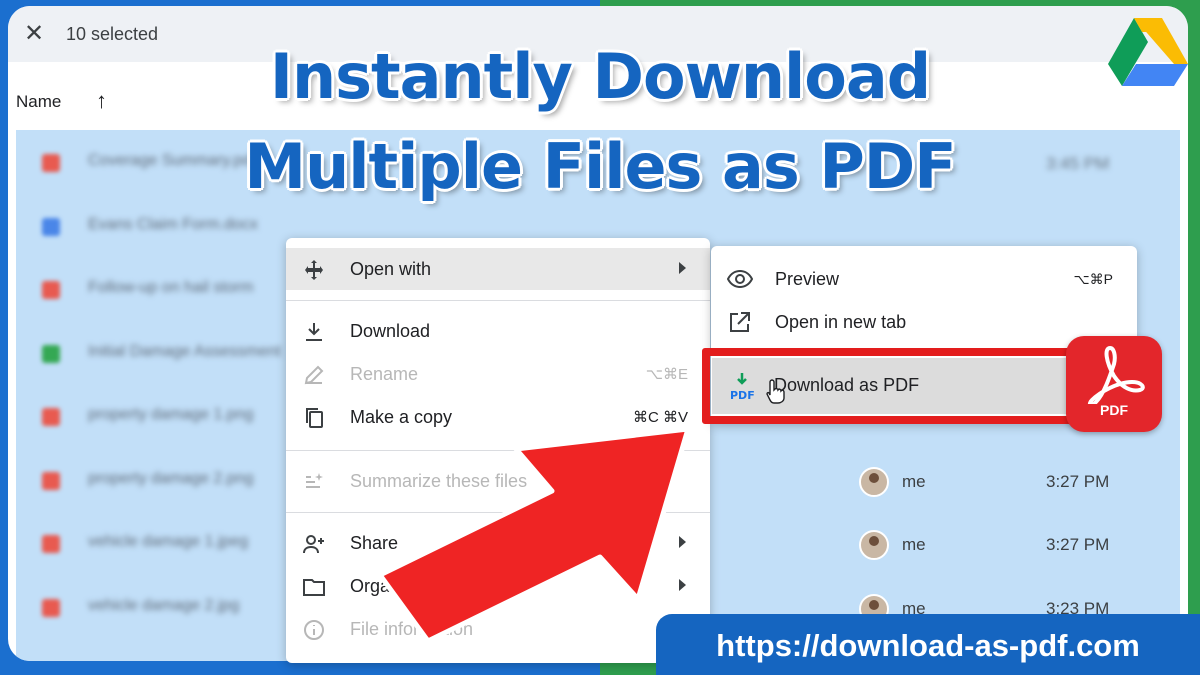  Describe the element at coordinates (1078, 163) in the screenshot. I see `file-modified-time: 3:45 PM` at that location.